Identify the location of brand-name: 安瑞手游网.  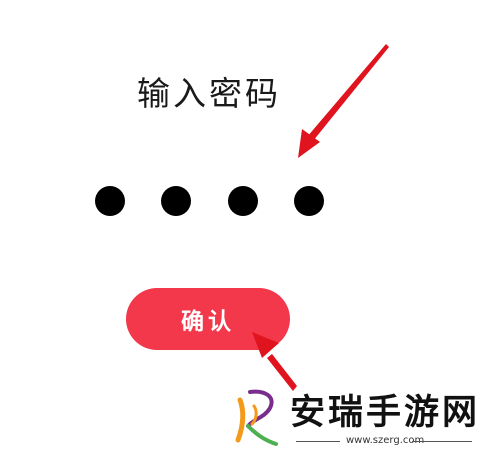
(385, 413).